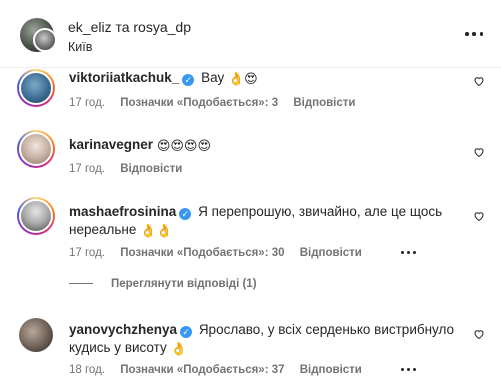 The width and height of the screenshot is (501, 384). What do you see at coordinates (213, 77) in the screenshot?
I see `comment-text: Вау` at bounding box center [213, 77].